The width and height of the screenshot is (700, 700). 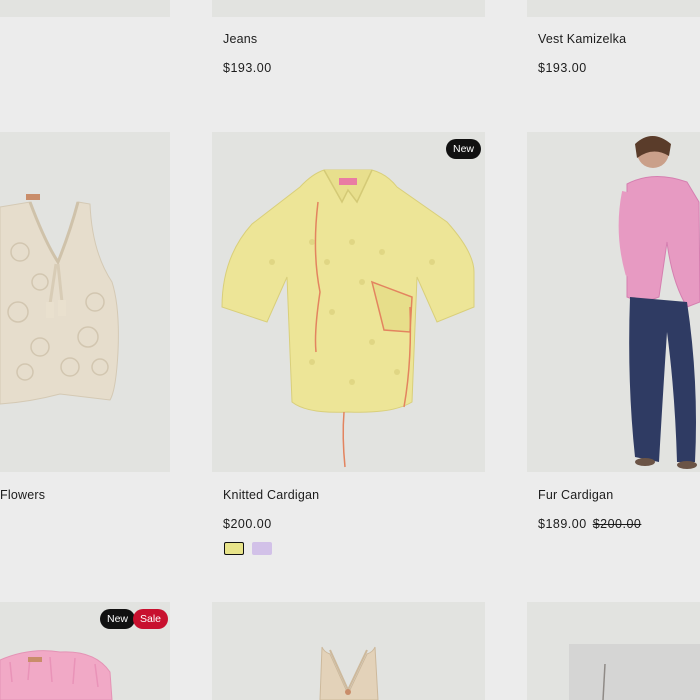 I want to click on price-current: $200.00, so click(x=247, y=524).